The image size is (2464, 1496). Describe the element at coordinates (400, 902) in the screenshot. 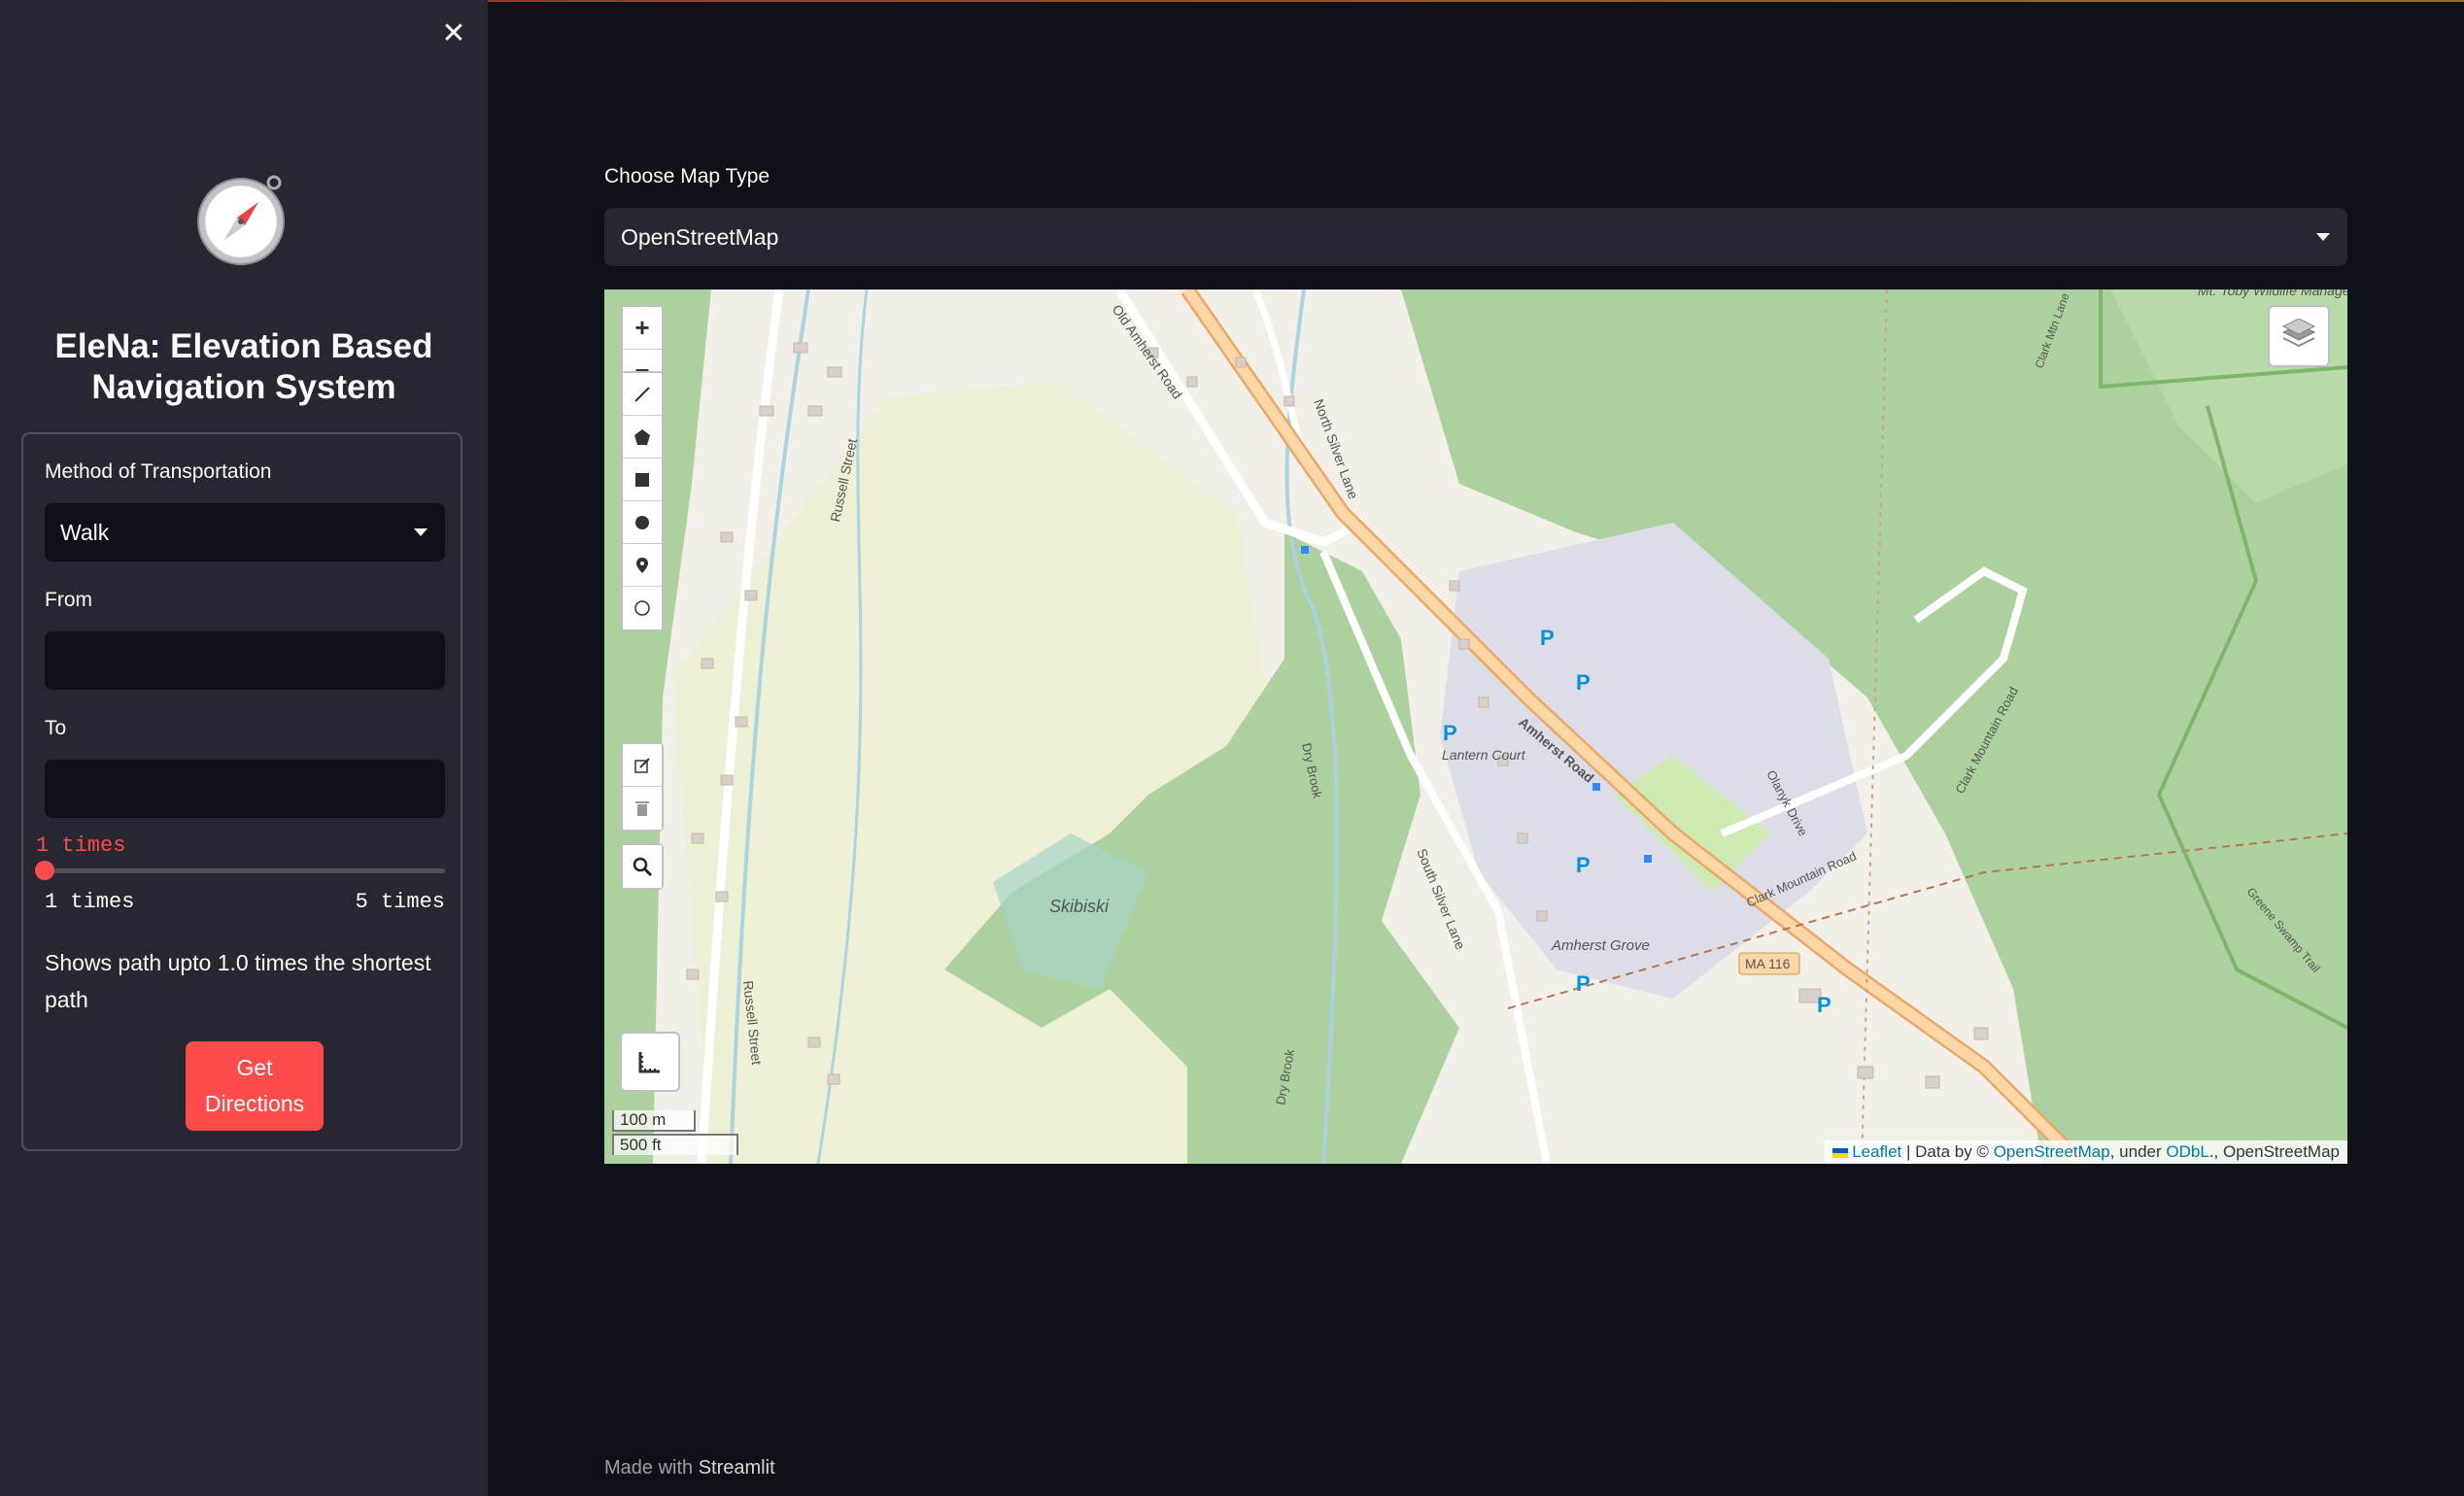

I see `slider-max-label: 5 times` at that location.